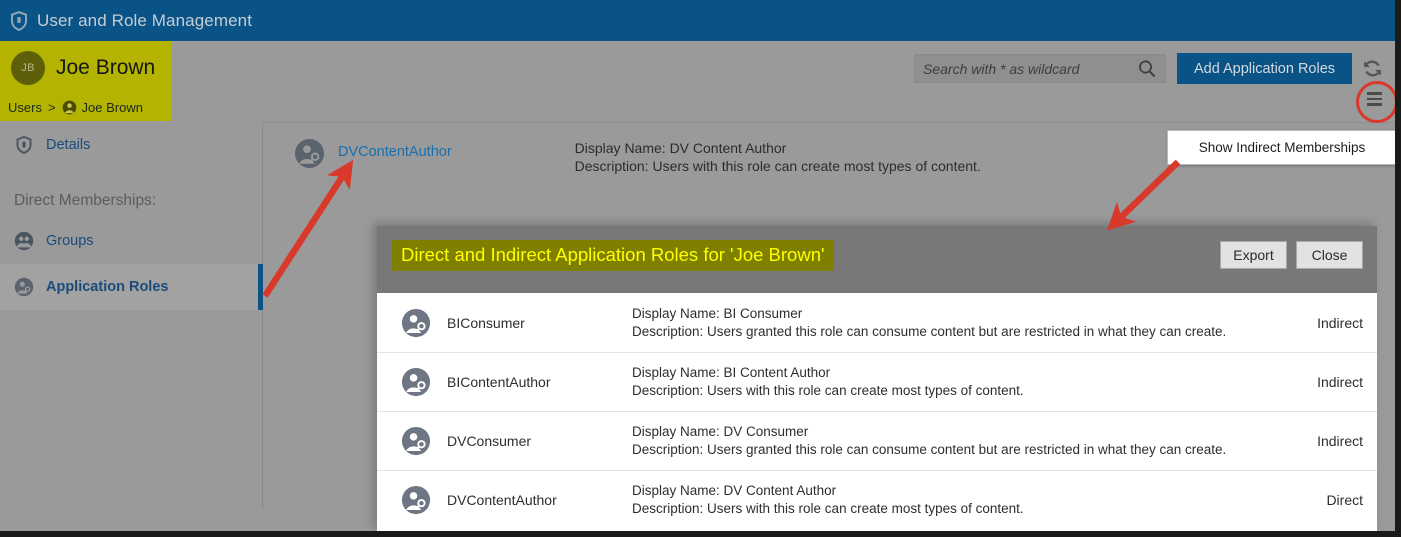 The height and width of the screenshot is (537, 1401). Describe the element at coordinates (486, 322) in the screenshot. I see `role-name: BIConsumer` at that location.